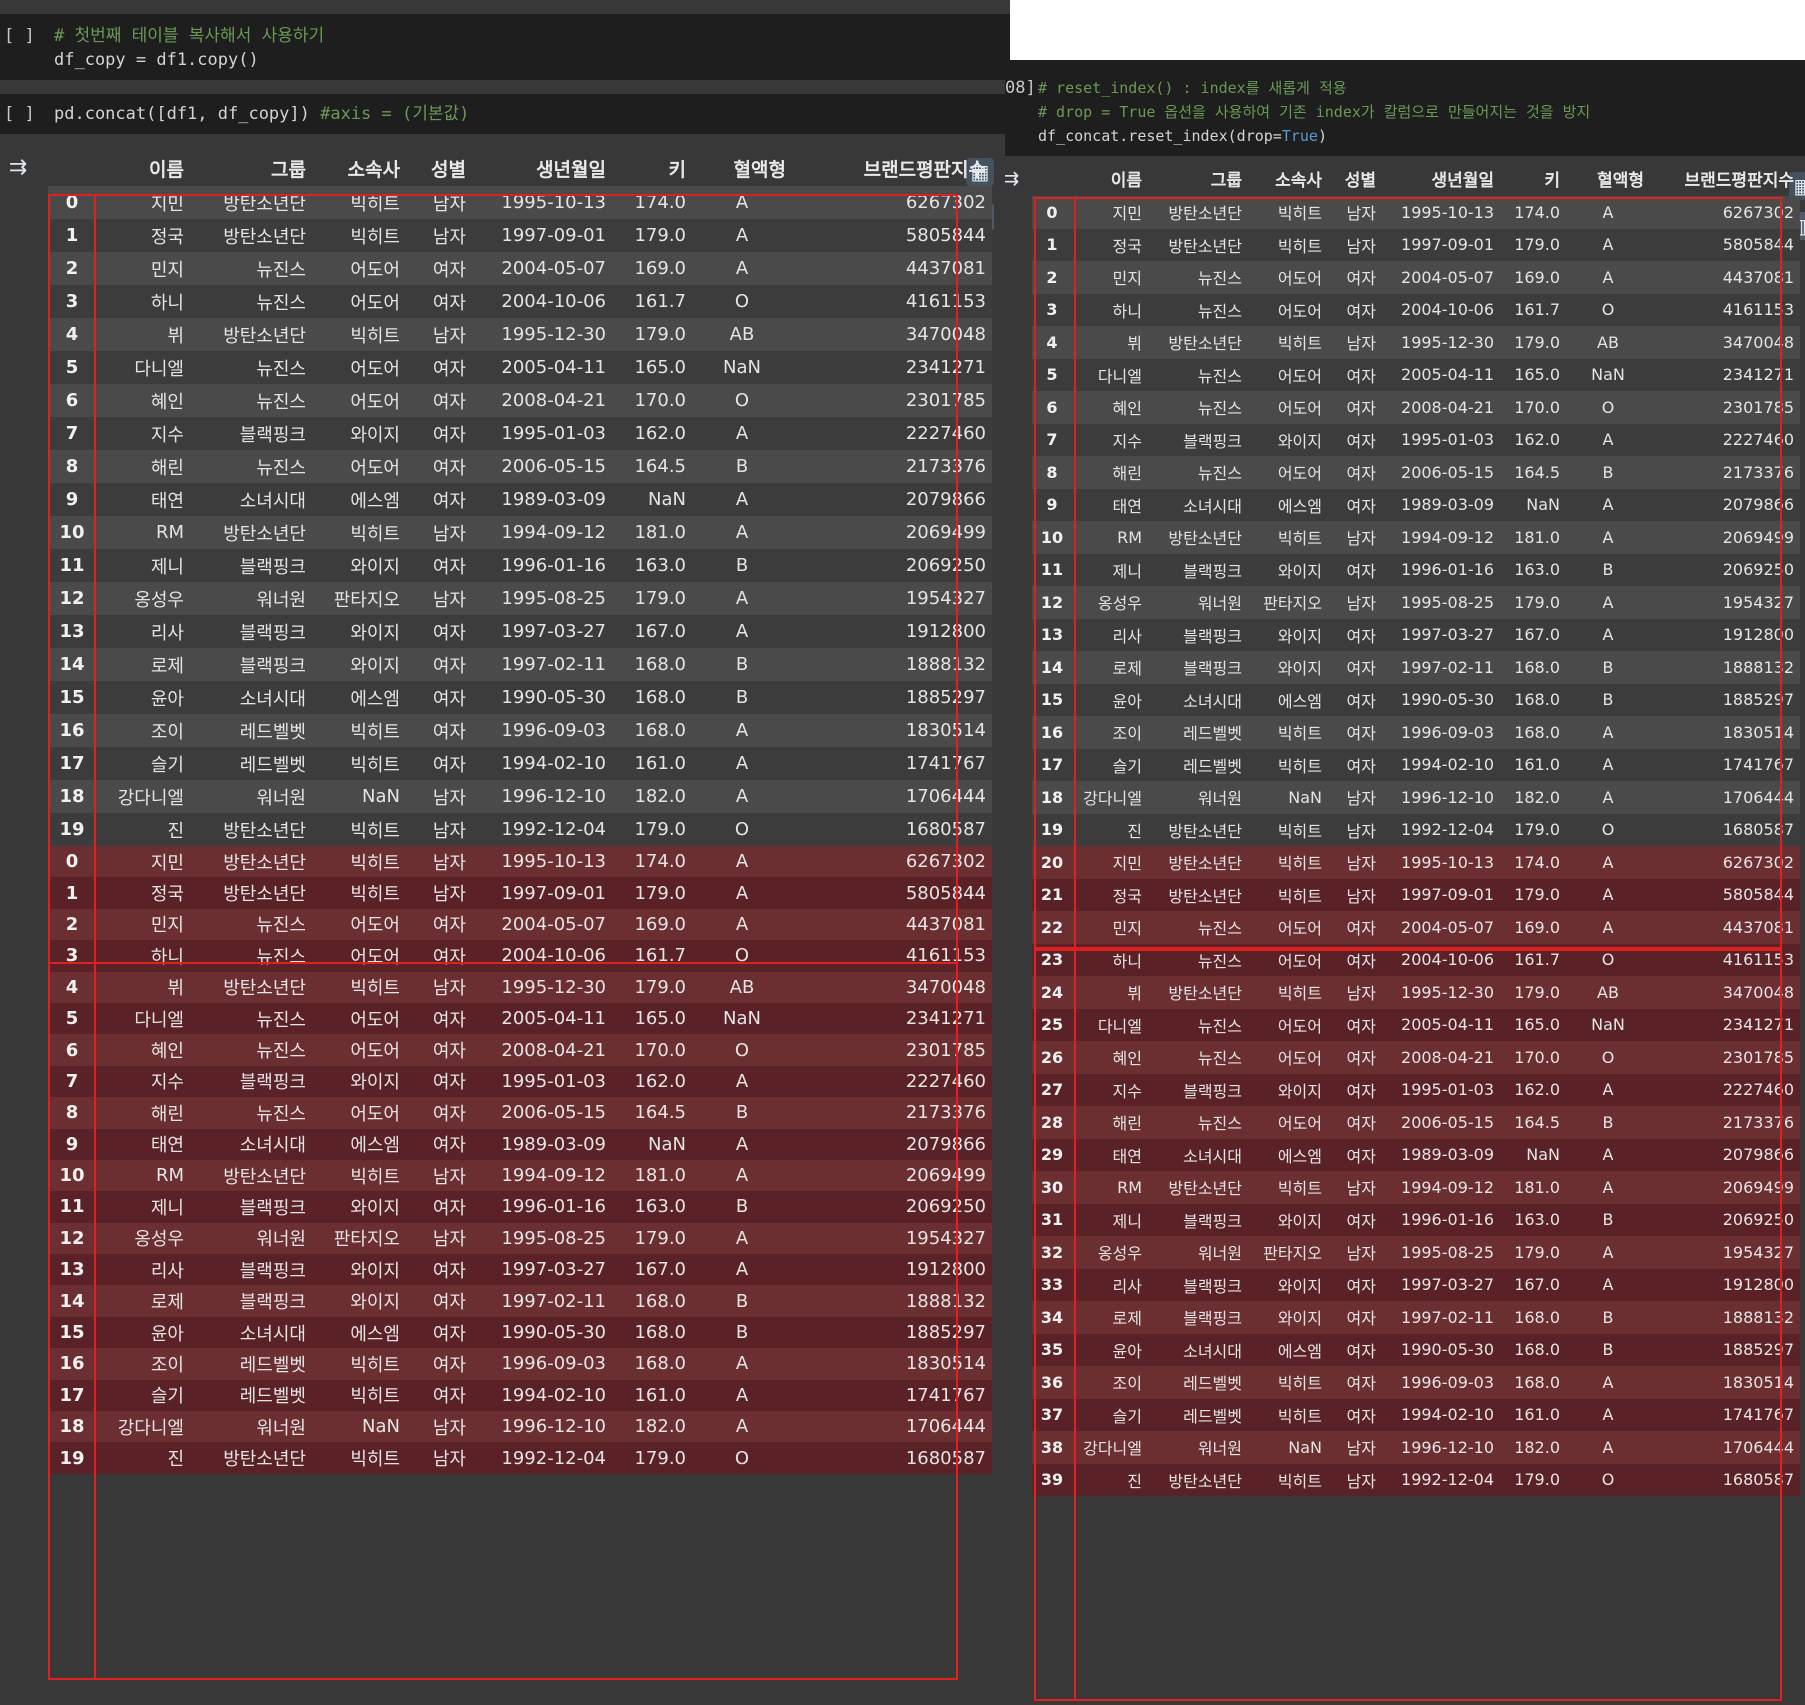  I want to click on row-index: 5, so click(72, 367).